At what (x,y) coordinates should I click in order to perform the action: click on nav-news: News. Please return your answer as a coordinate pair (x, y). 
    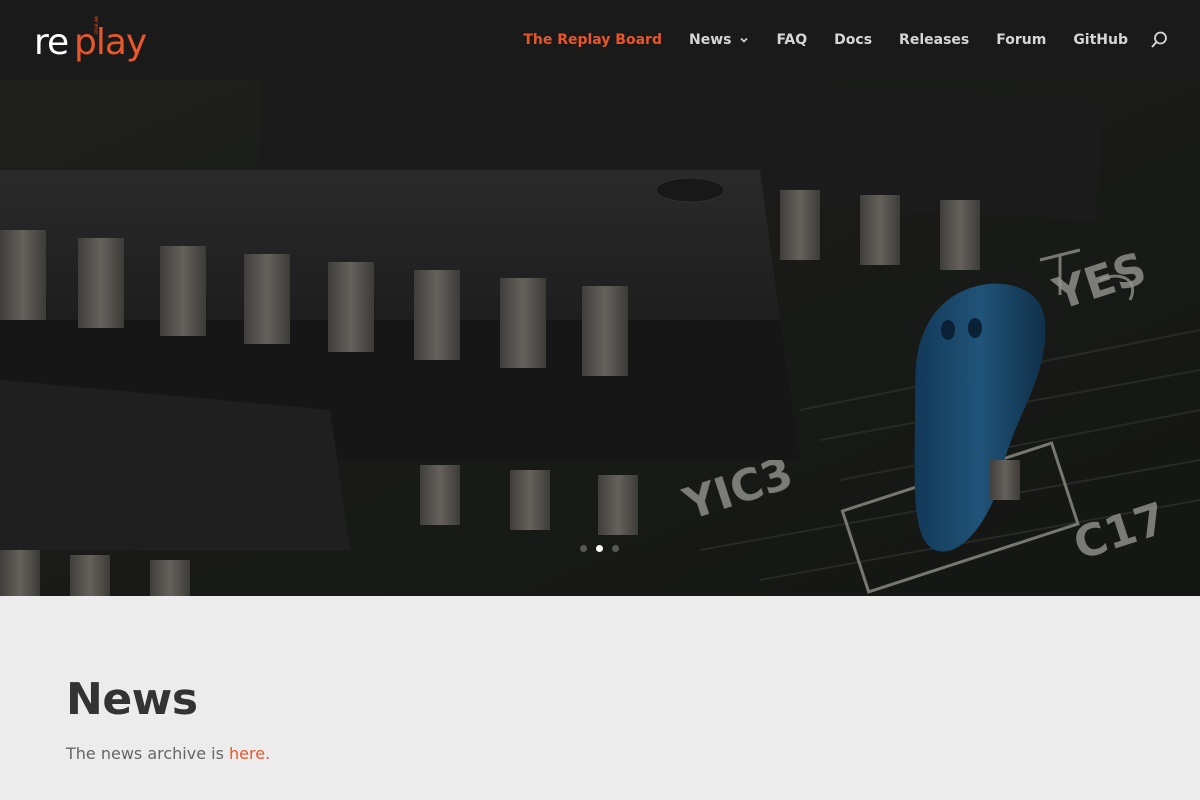
    Looking at the image, I should click on (719, 40).